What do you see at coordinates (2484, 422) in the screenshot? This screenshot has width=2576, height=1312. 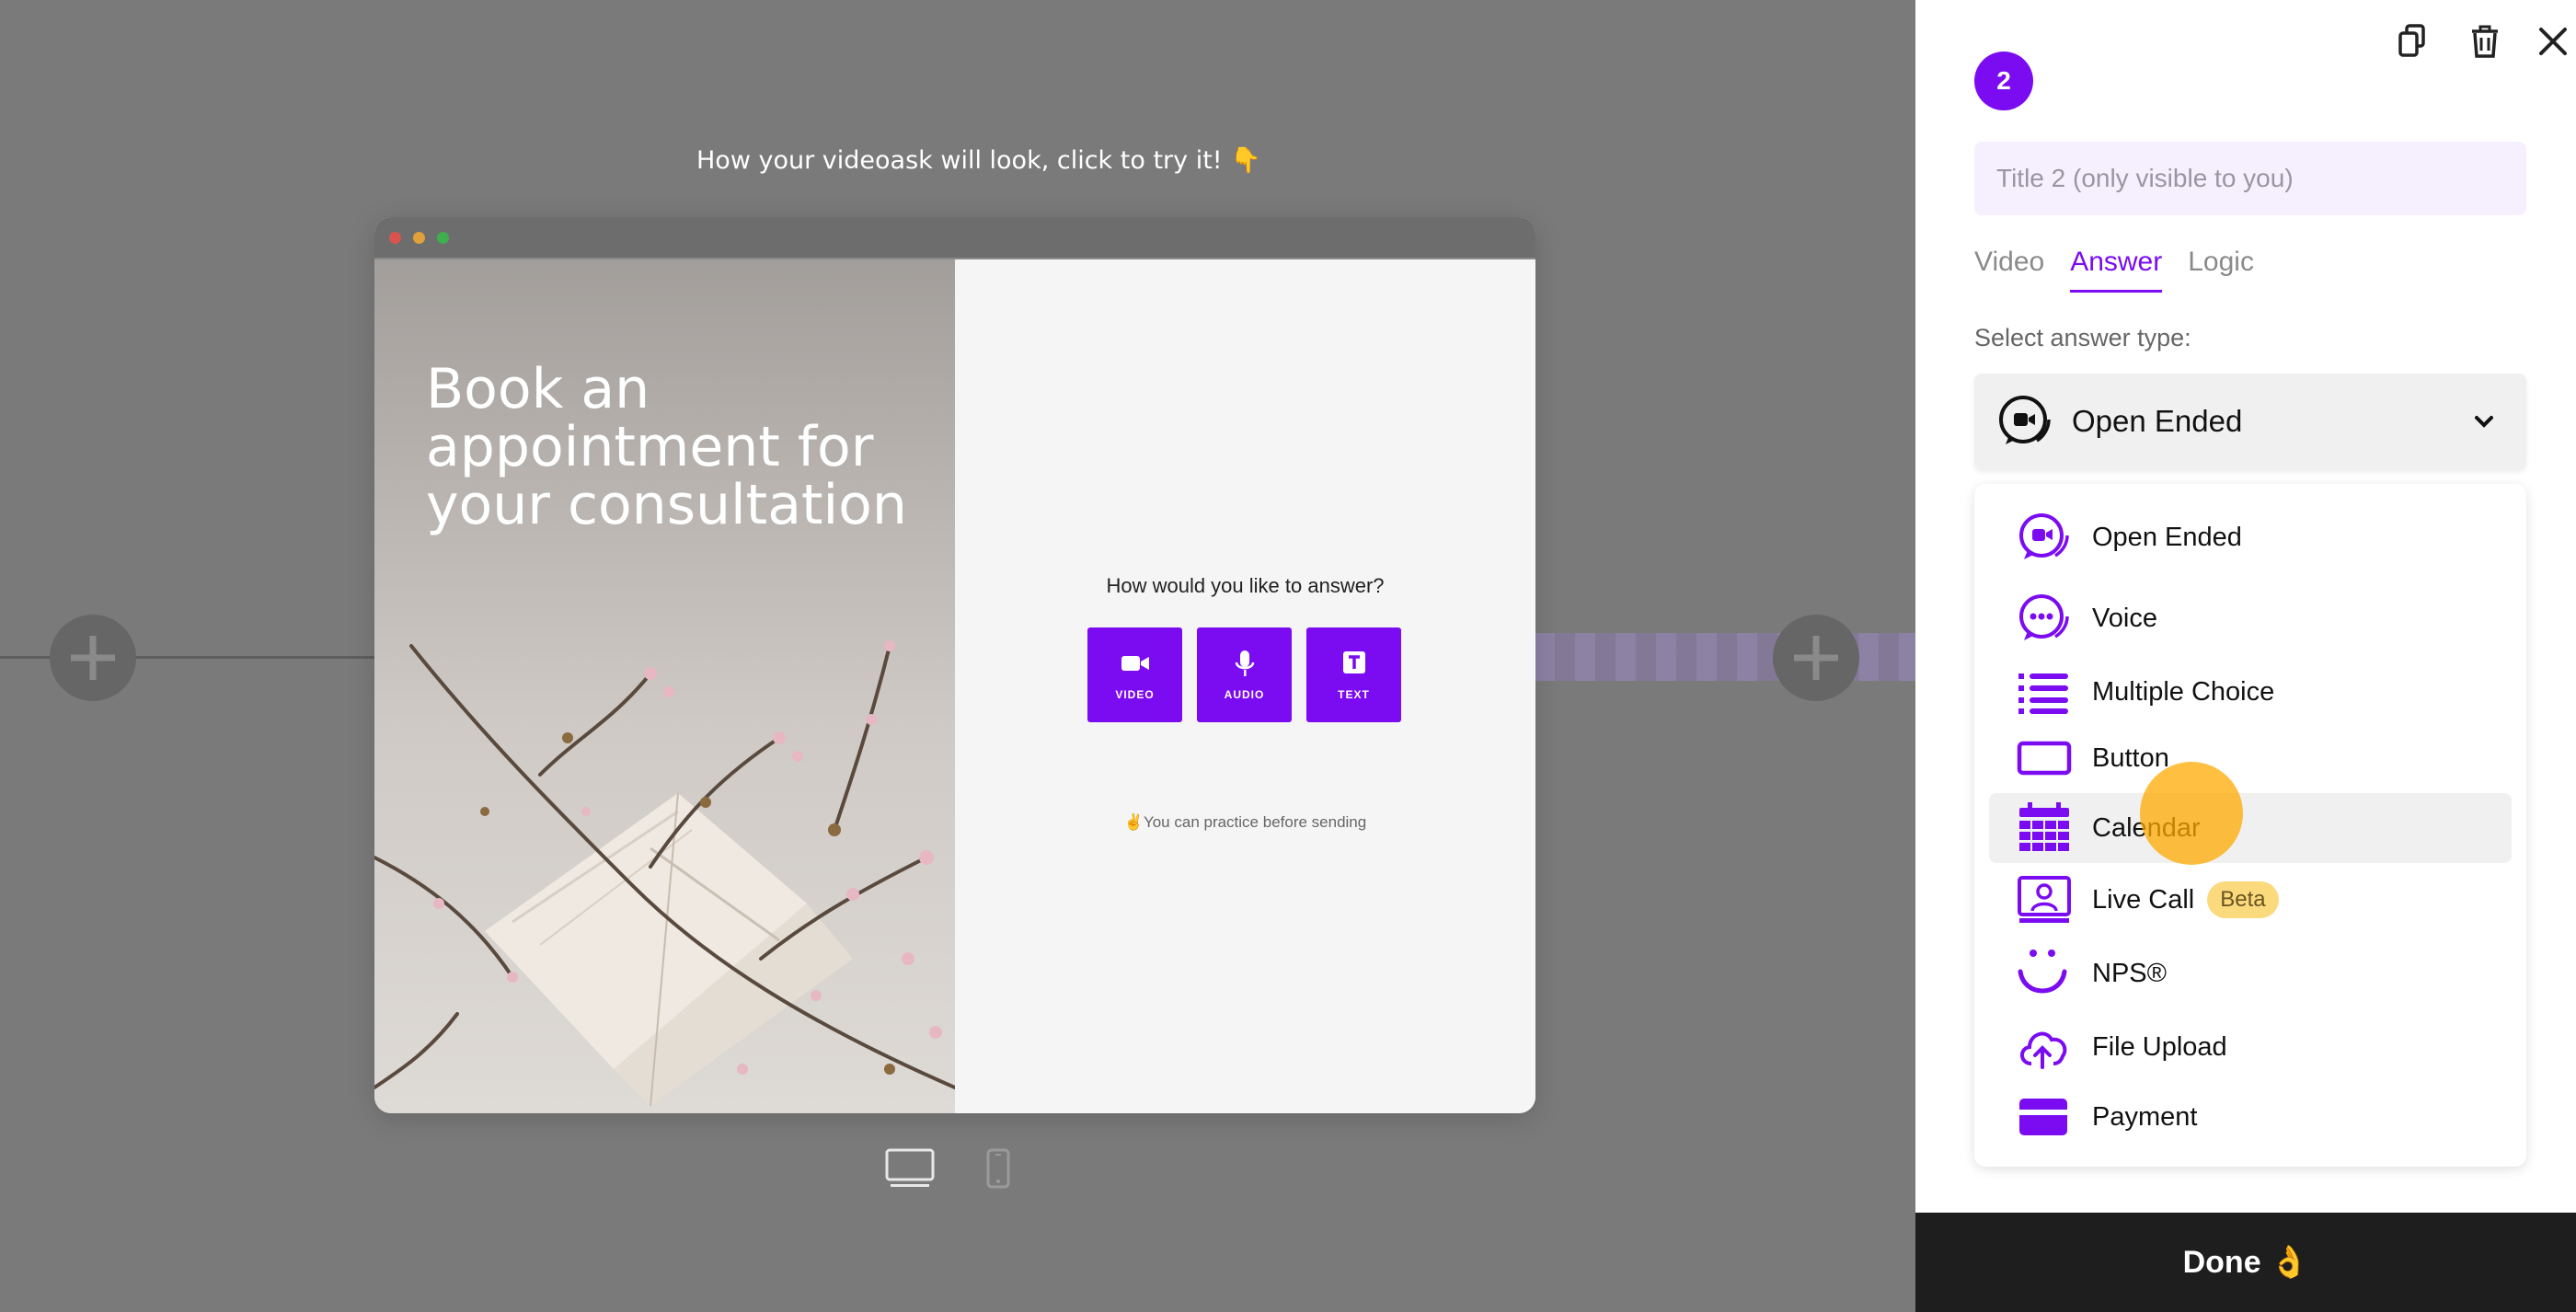 I see `chevron-down-icon` at bounding box center [2484, 422].